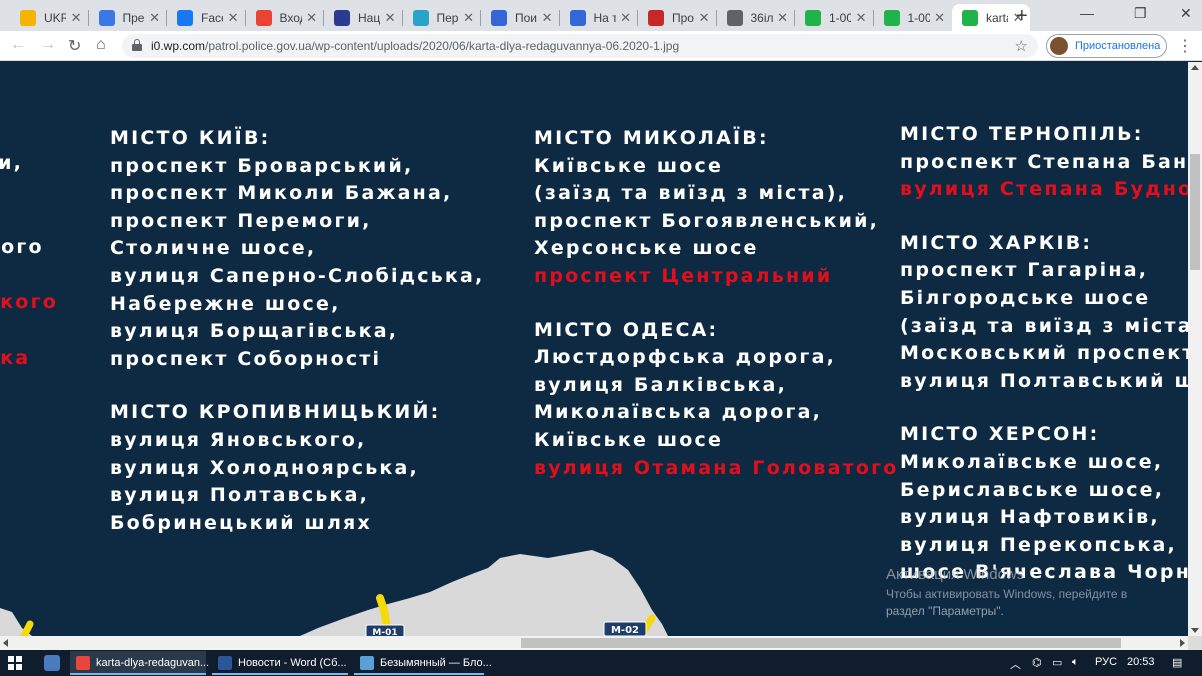 The height and width of the screenshot is (676, 1202). Describe the element at coordinates (526, 17) in the screenshot. I see `tab-title: Пои` at that location.